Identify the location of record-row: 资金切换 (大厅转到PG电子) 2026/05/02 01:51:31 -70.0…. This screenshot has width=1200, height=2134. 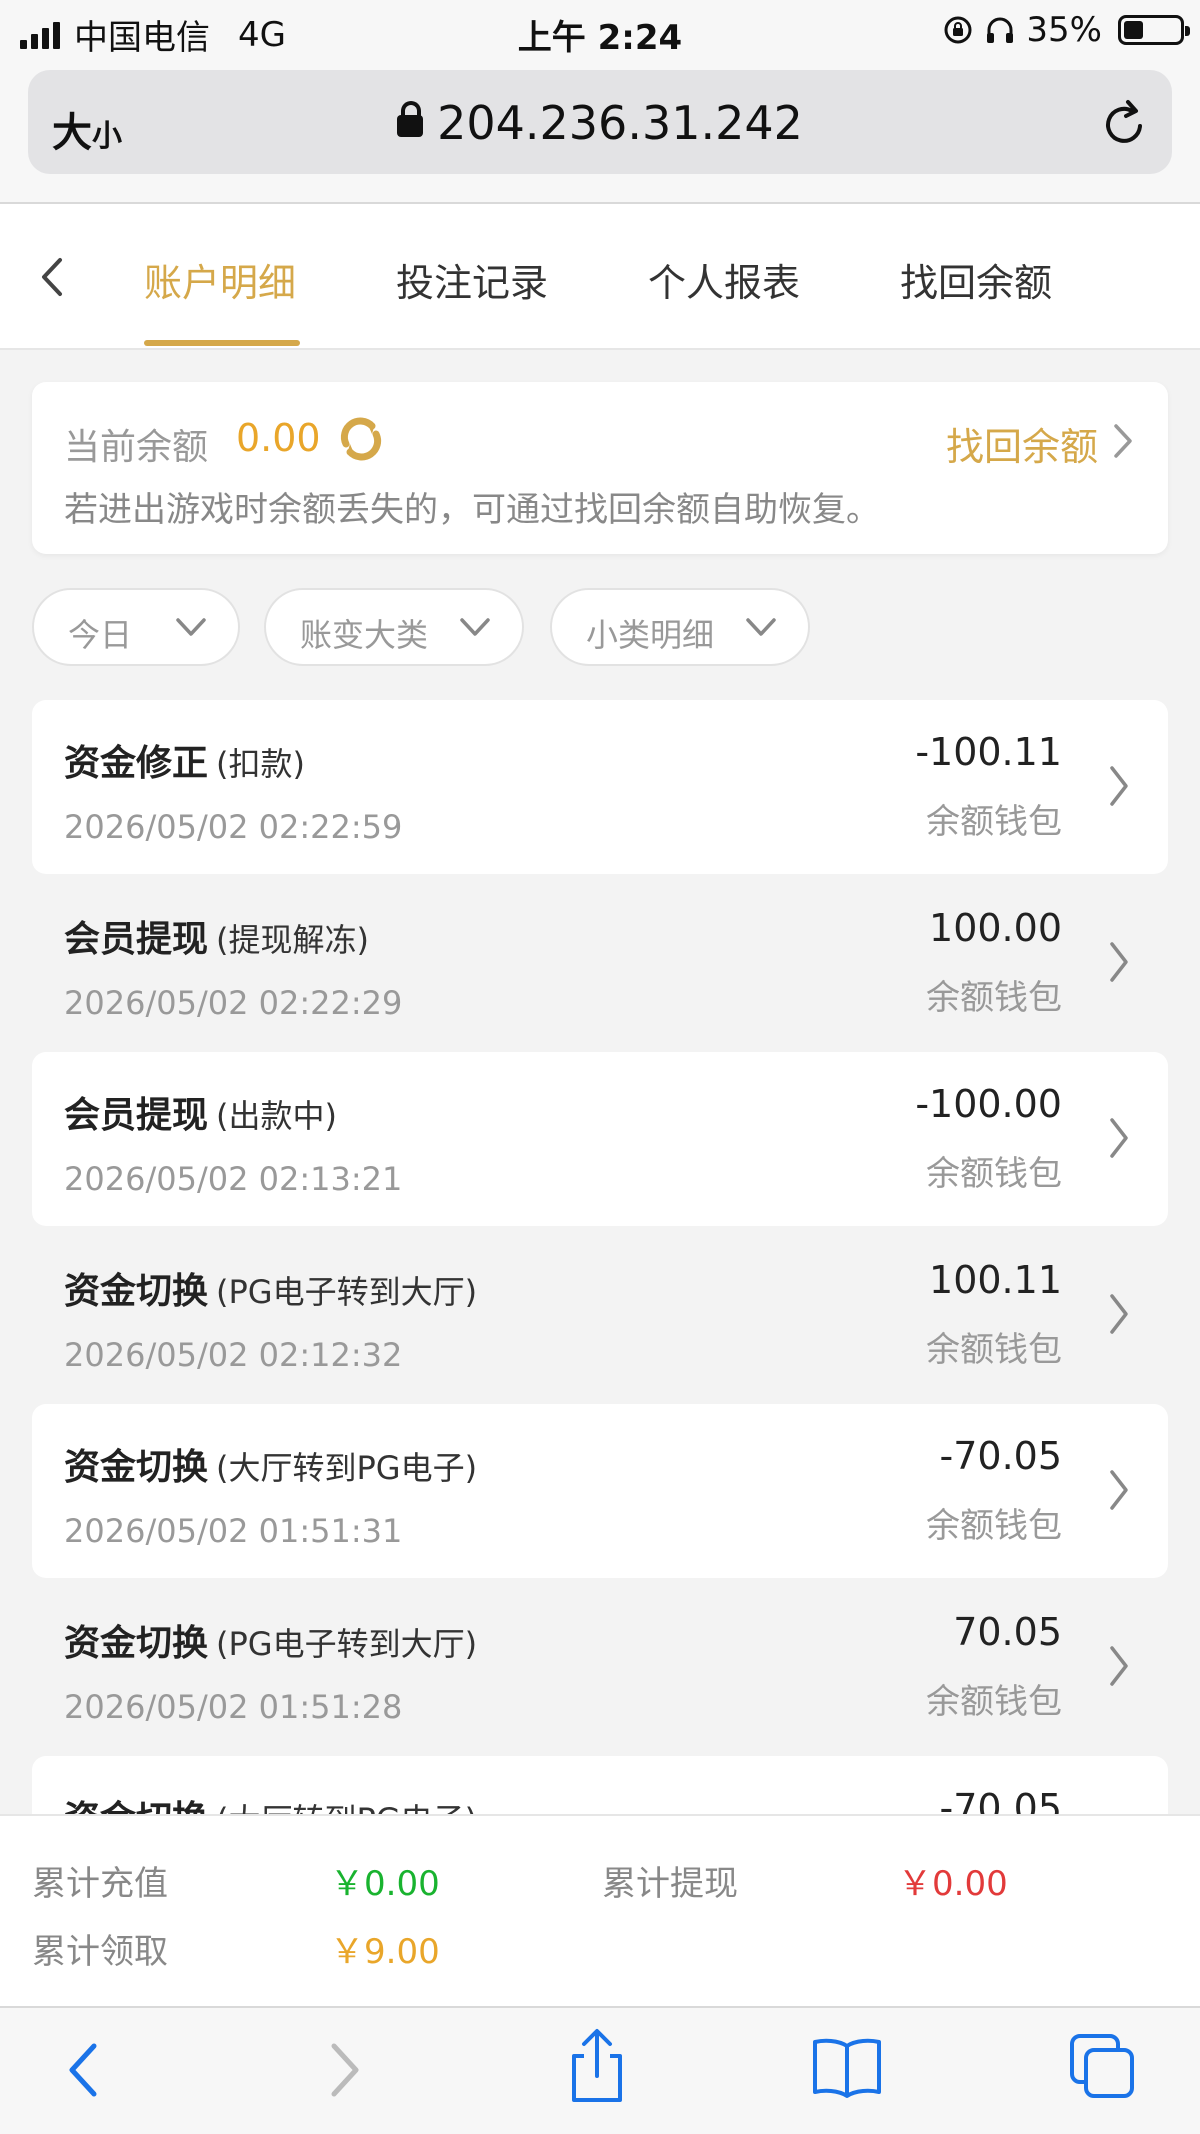
(600, 1491).